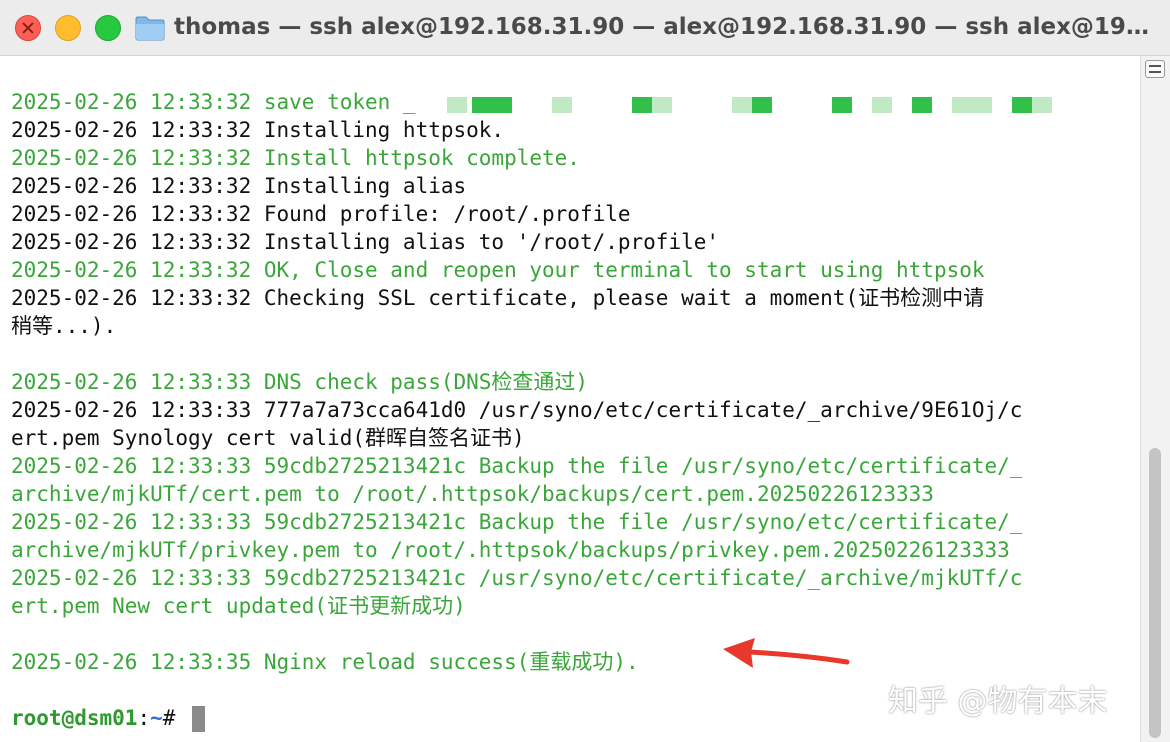 Image resolution: width=1170 pixels, height=742 pixels. Describe the element at coordinates (998, 701) in the screenshot. I see `watermark: 知乎 @物有本末` at that location.